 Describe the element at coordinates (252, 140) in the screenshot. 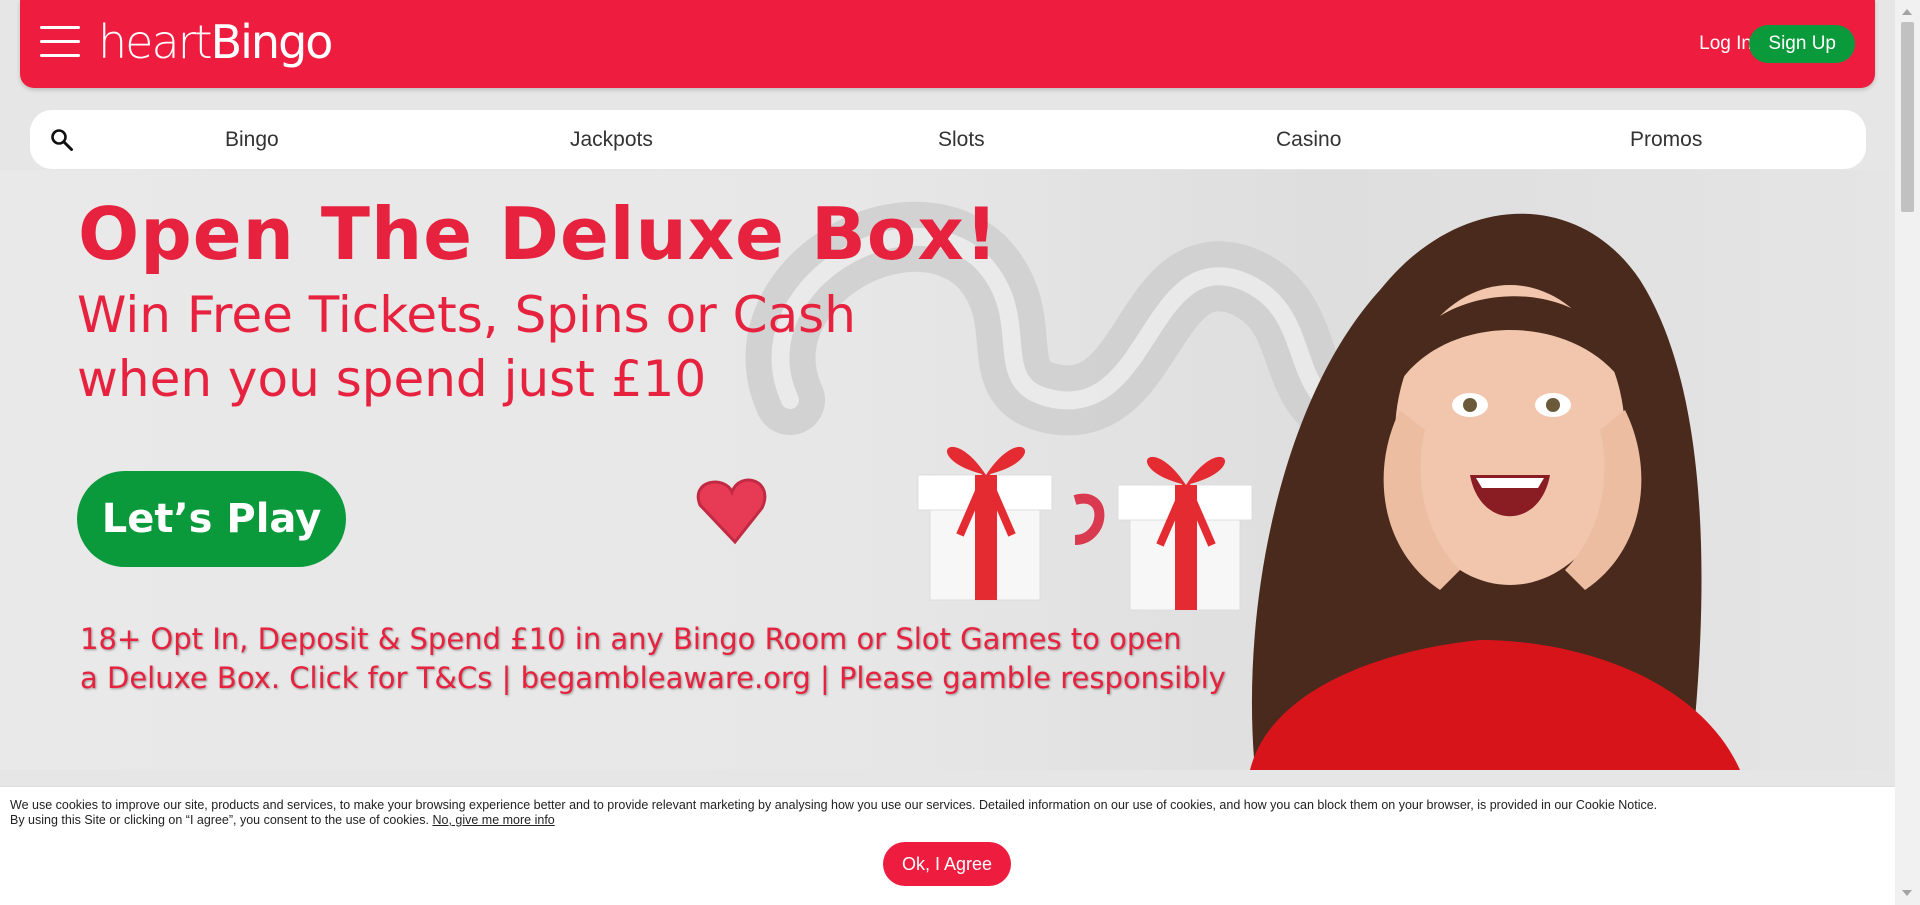

I see `nav-item-bingo: Bingo` at that location.